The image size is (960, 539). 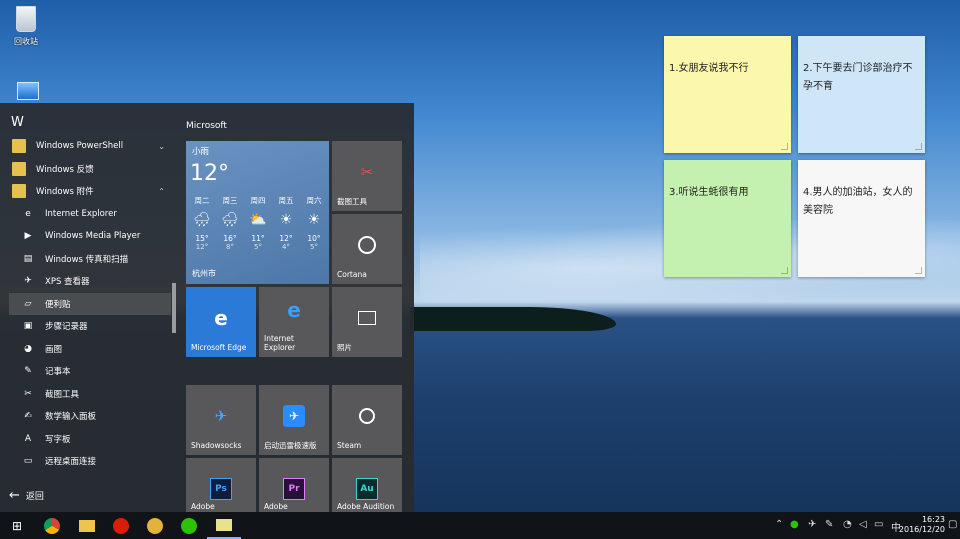 I want to click on taskbar-app, so click(x=155, y=525).